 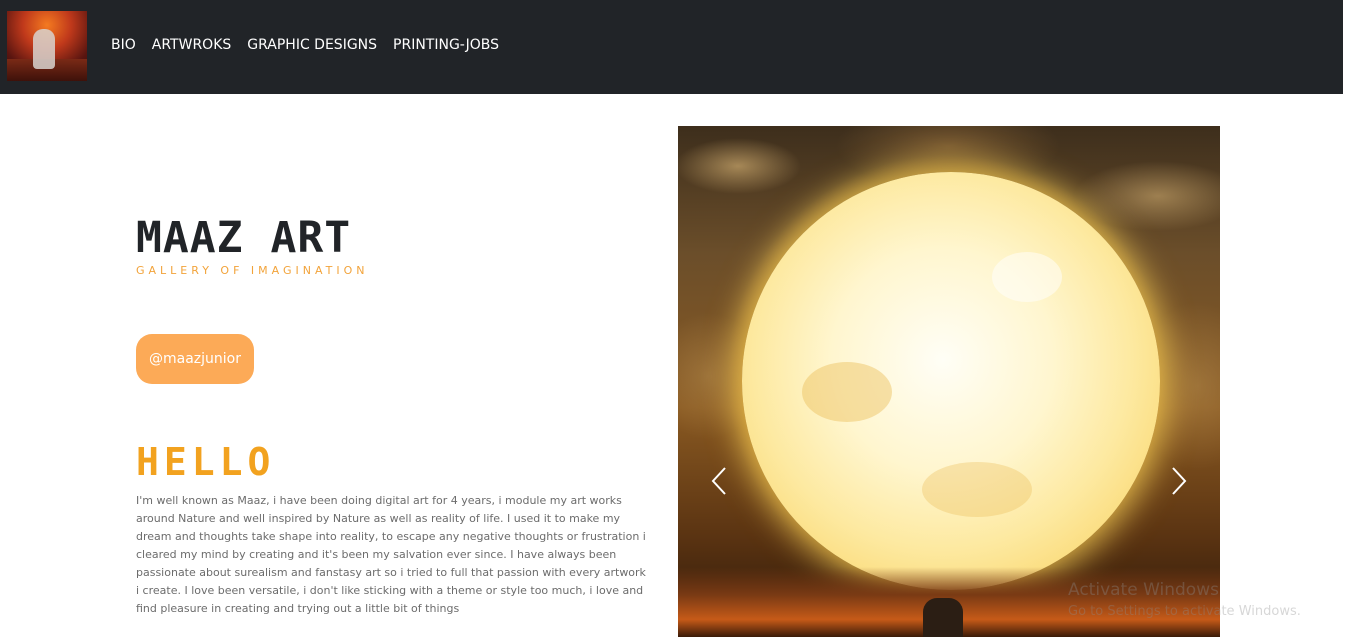 What do you see at coordinates (192, 45) in the screenshot?
I see `nav-link-artworks: ARTWROKS` at bounding box center [192, 45].